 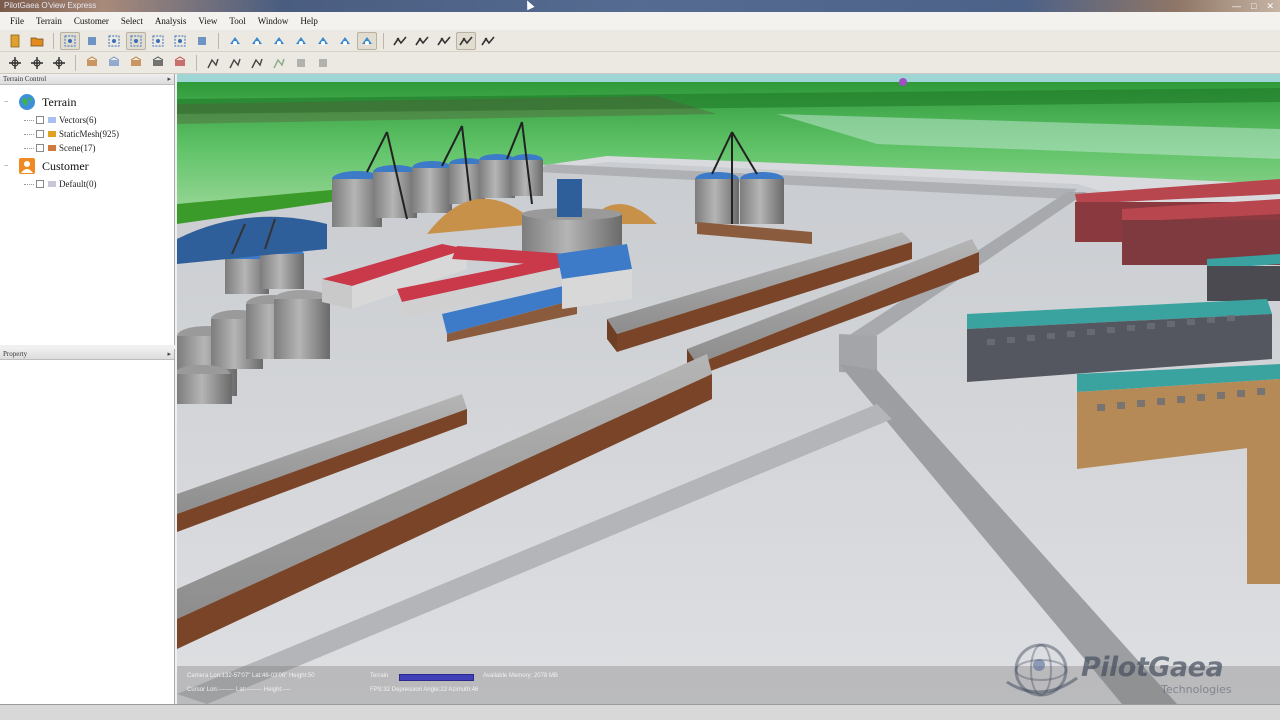 I want to click on edit-move-icon, so click(x=92, y=60).